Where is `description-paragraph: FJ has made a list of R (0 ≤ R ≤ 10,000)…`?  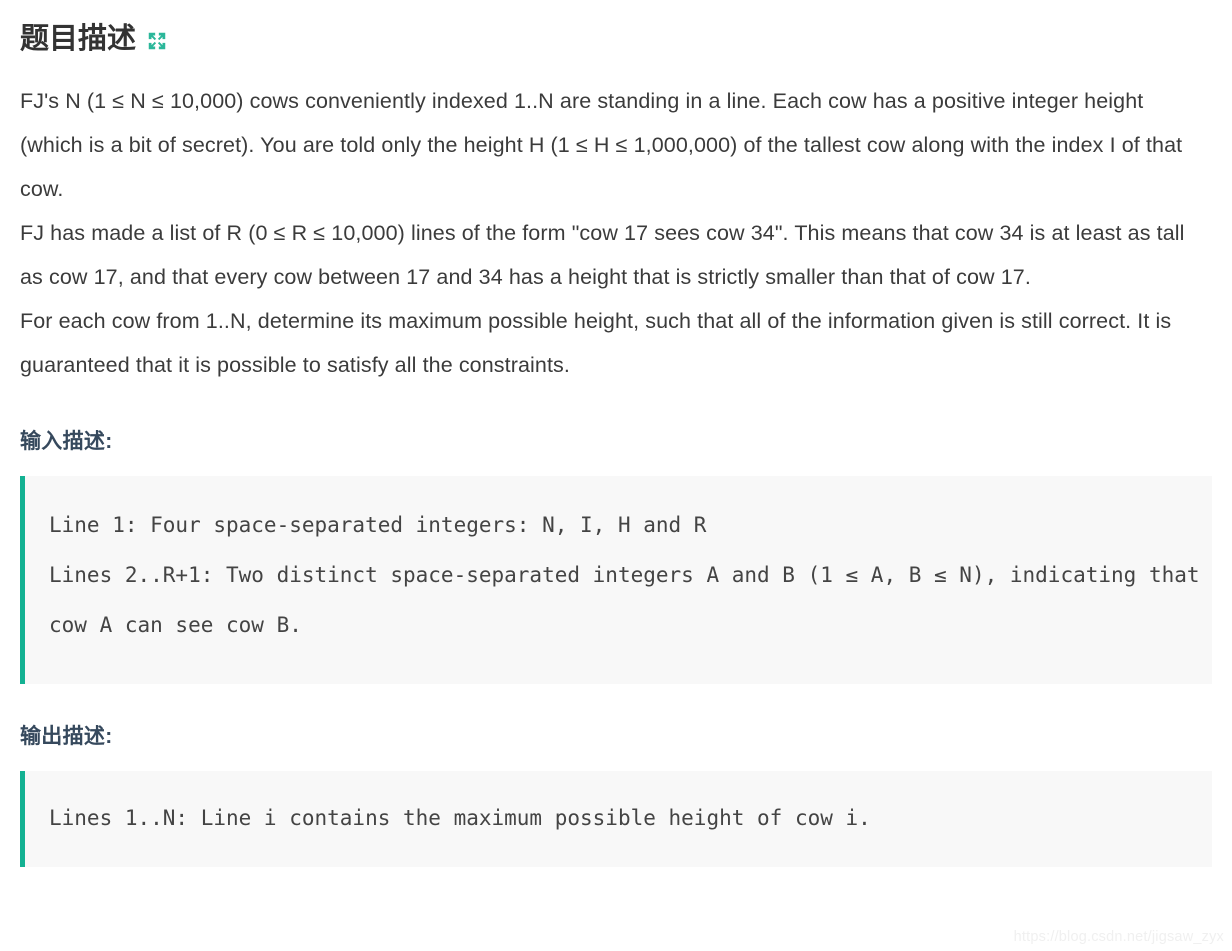 description-paragraph: FJ has made a list of R (0 ≤ R ≤ 10,000)… is located at coordinates (602, 254).